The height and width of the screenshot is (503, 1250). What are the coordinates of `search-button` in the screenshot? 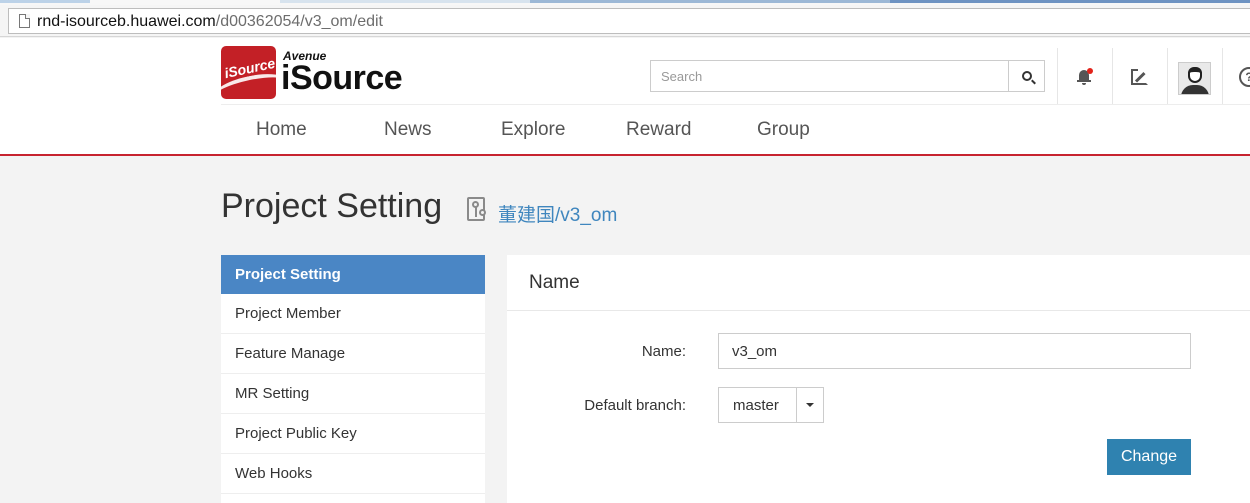 It's located at (1026, 76).